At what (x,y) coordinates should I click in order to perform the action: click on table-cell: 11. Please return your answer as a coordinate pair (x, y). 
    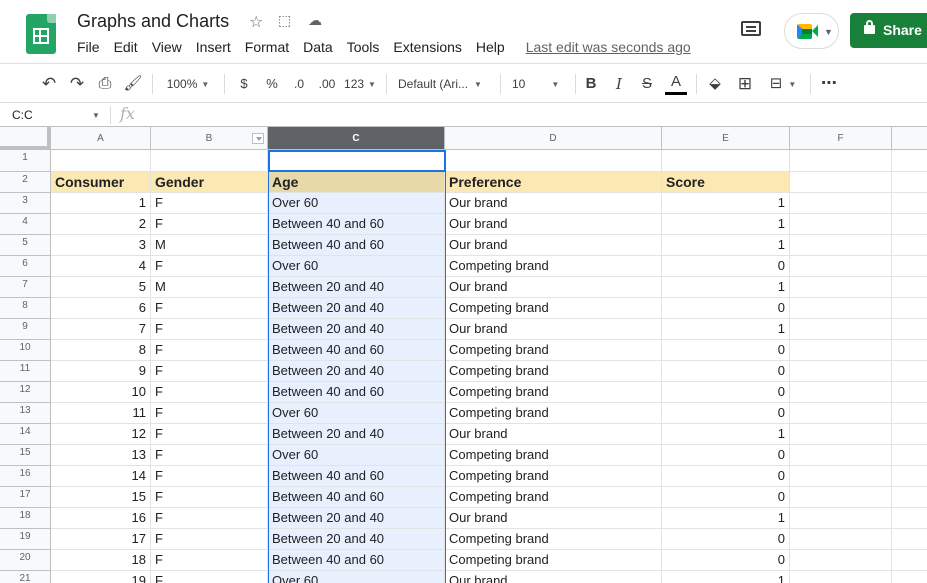
    Looking at the image, I should click on (101, 413).